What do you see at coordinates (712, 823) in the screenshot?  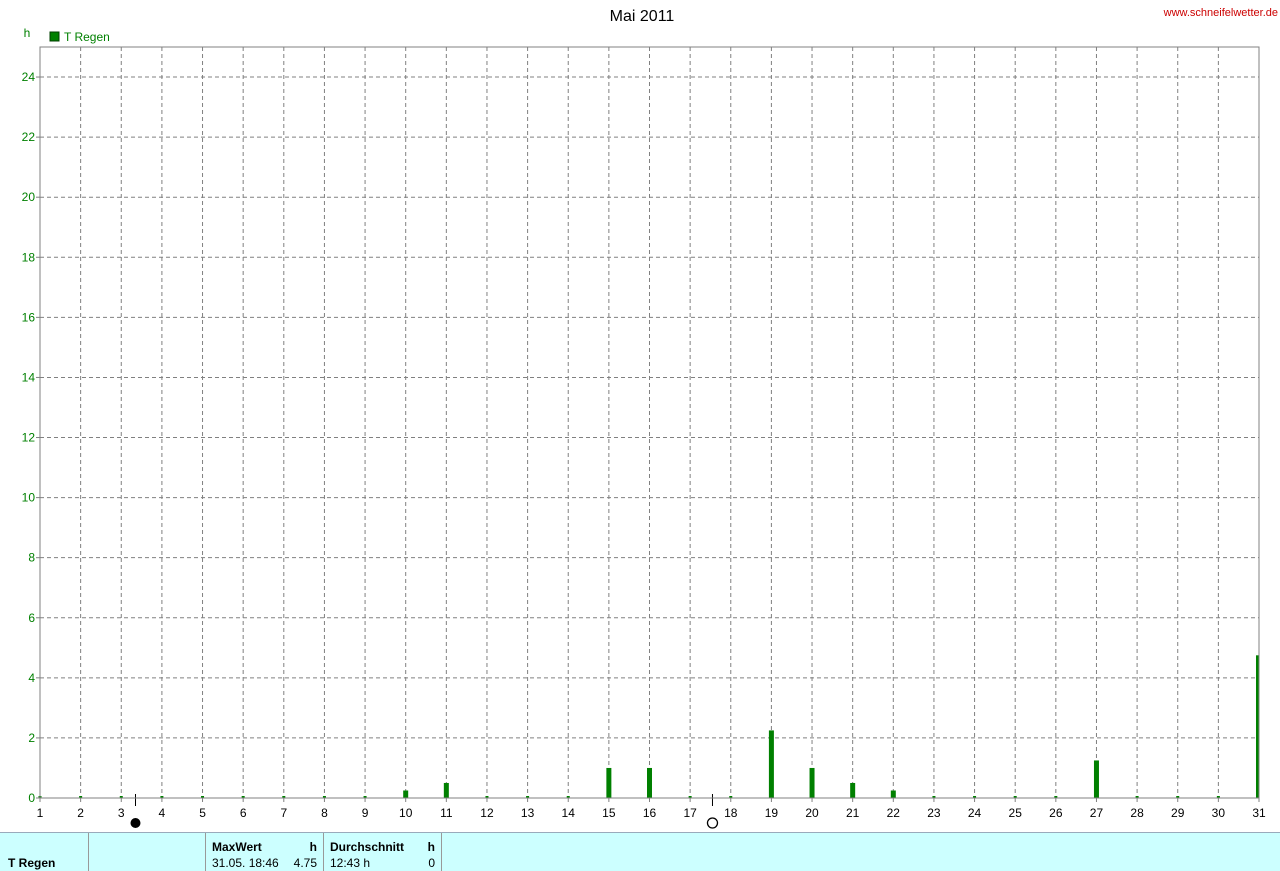 I see `full-moon-icon` at bounding box center [712, 823].